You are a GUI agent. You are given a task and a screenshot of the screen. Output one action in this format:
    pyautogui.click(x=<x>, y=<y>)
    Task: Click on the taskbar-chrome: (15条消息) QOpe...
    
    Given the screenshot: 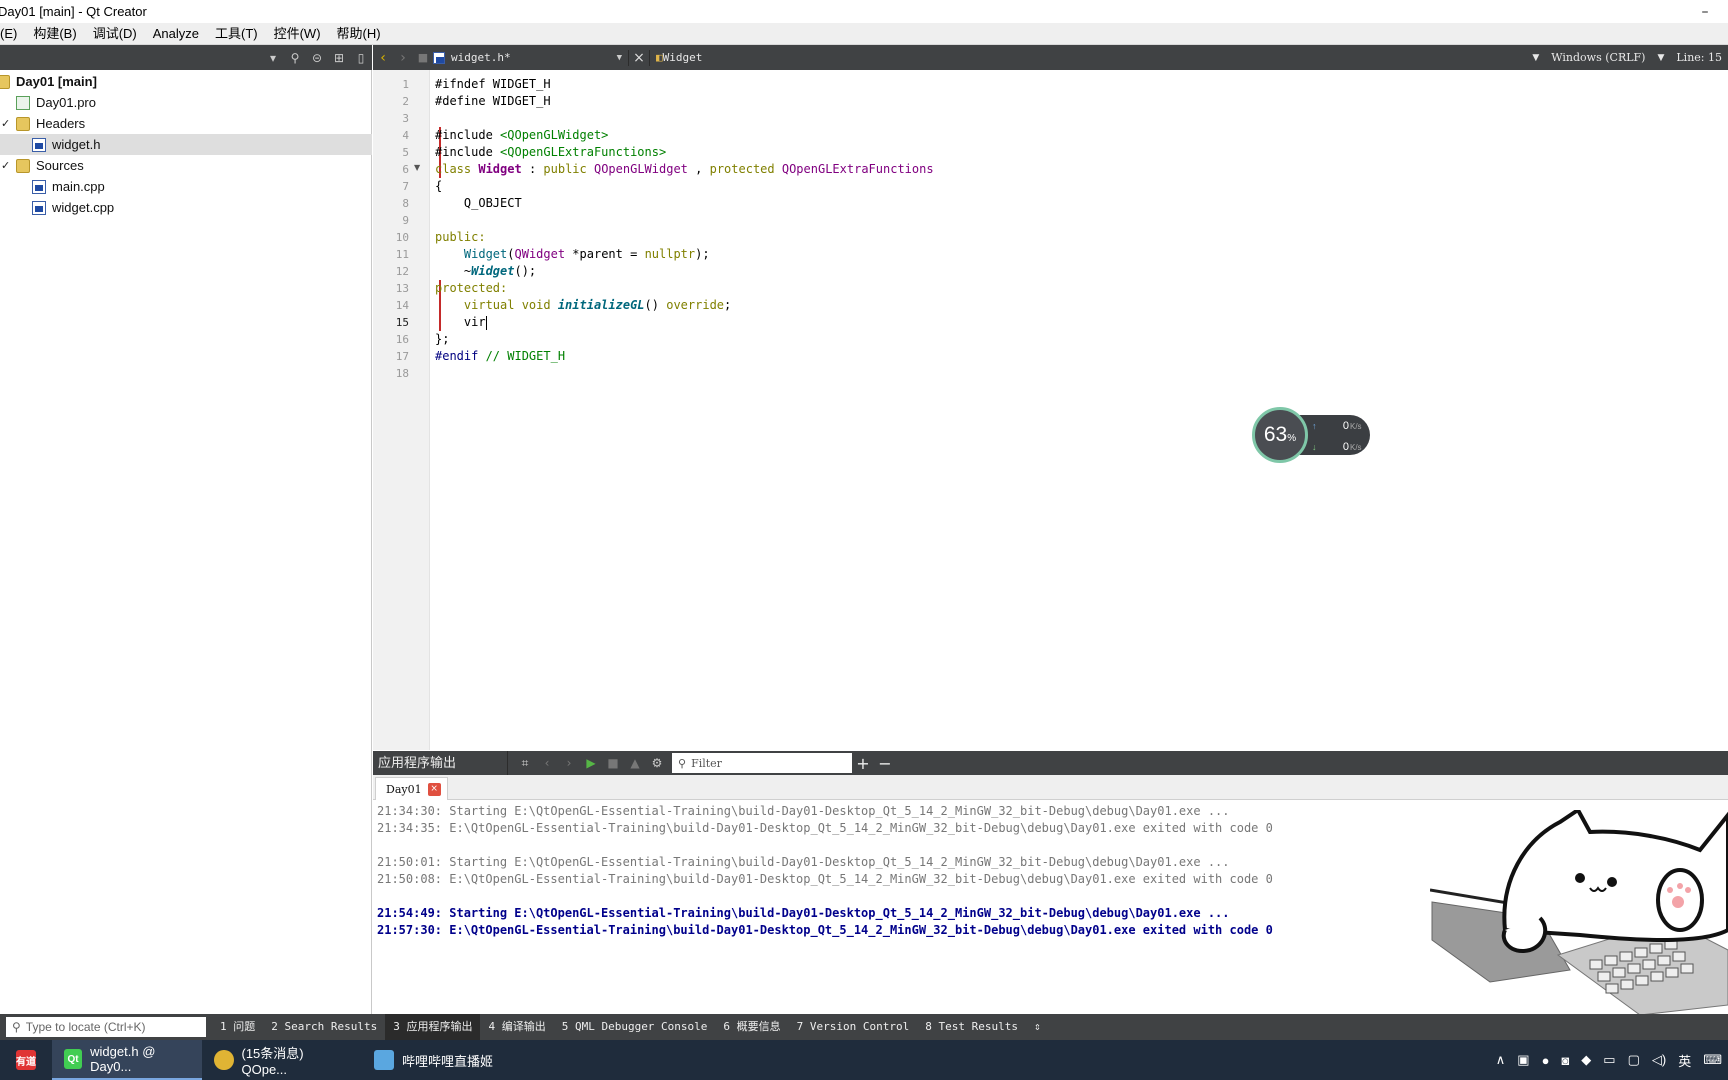 What is the action you would take?
    pyautogui.click(x=282, y=1060)
    